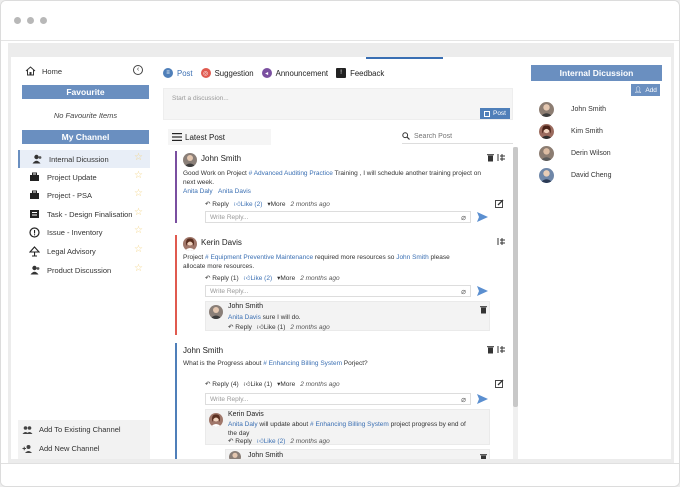  What do you see at coordinates (601, 109) in the screenshot?
I see `member-item: John Smith` at bounding box center [601, 109].